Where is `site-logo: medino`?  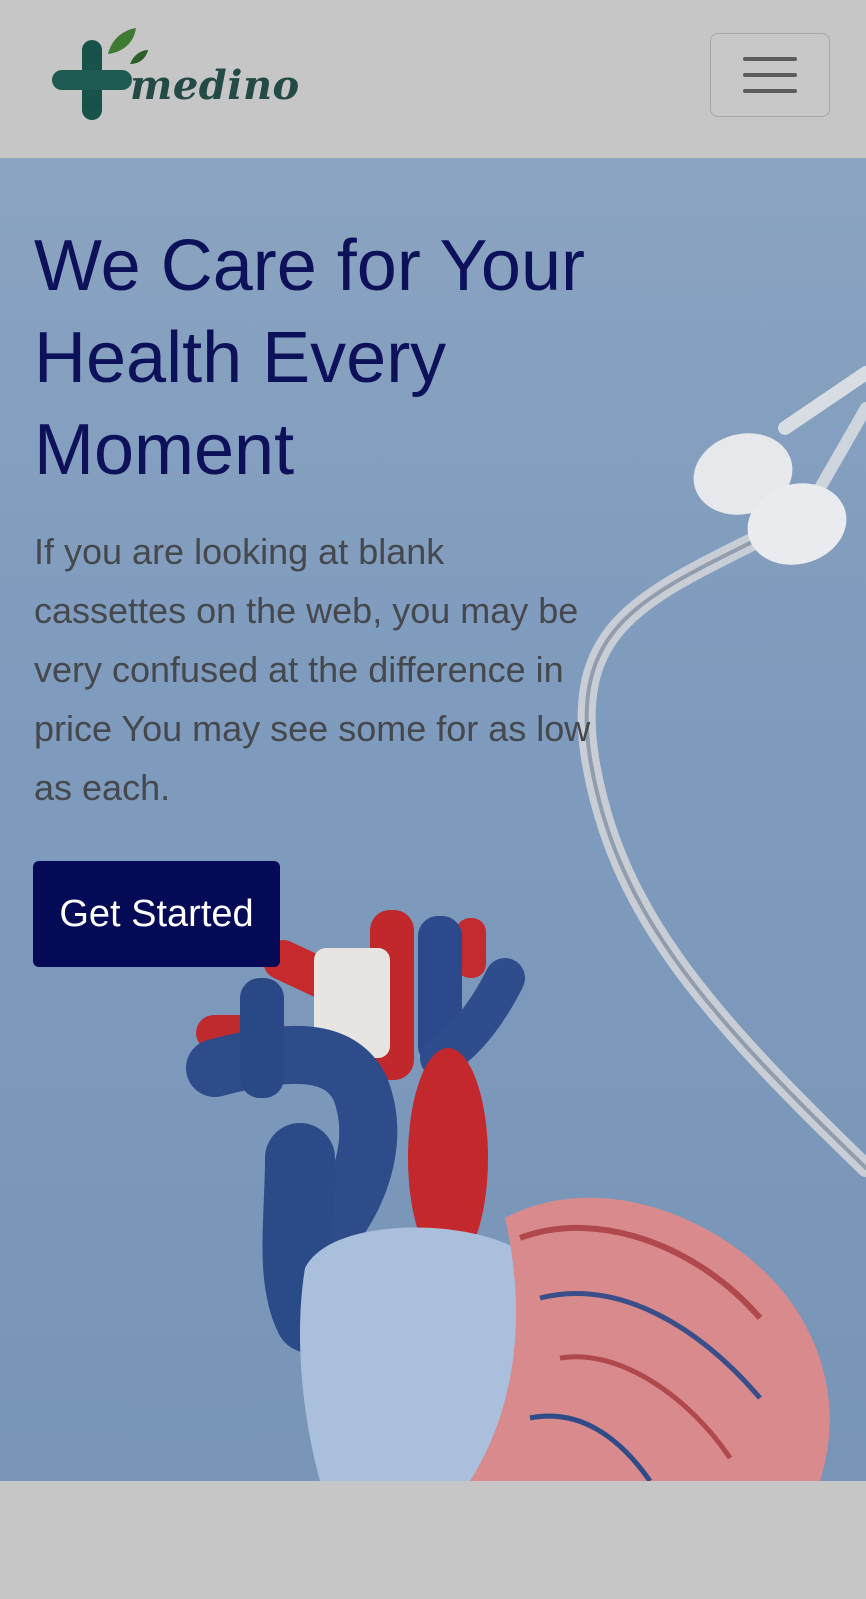
site-logo: medino is located at coordinates (175, 76).